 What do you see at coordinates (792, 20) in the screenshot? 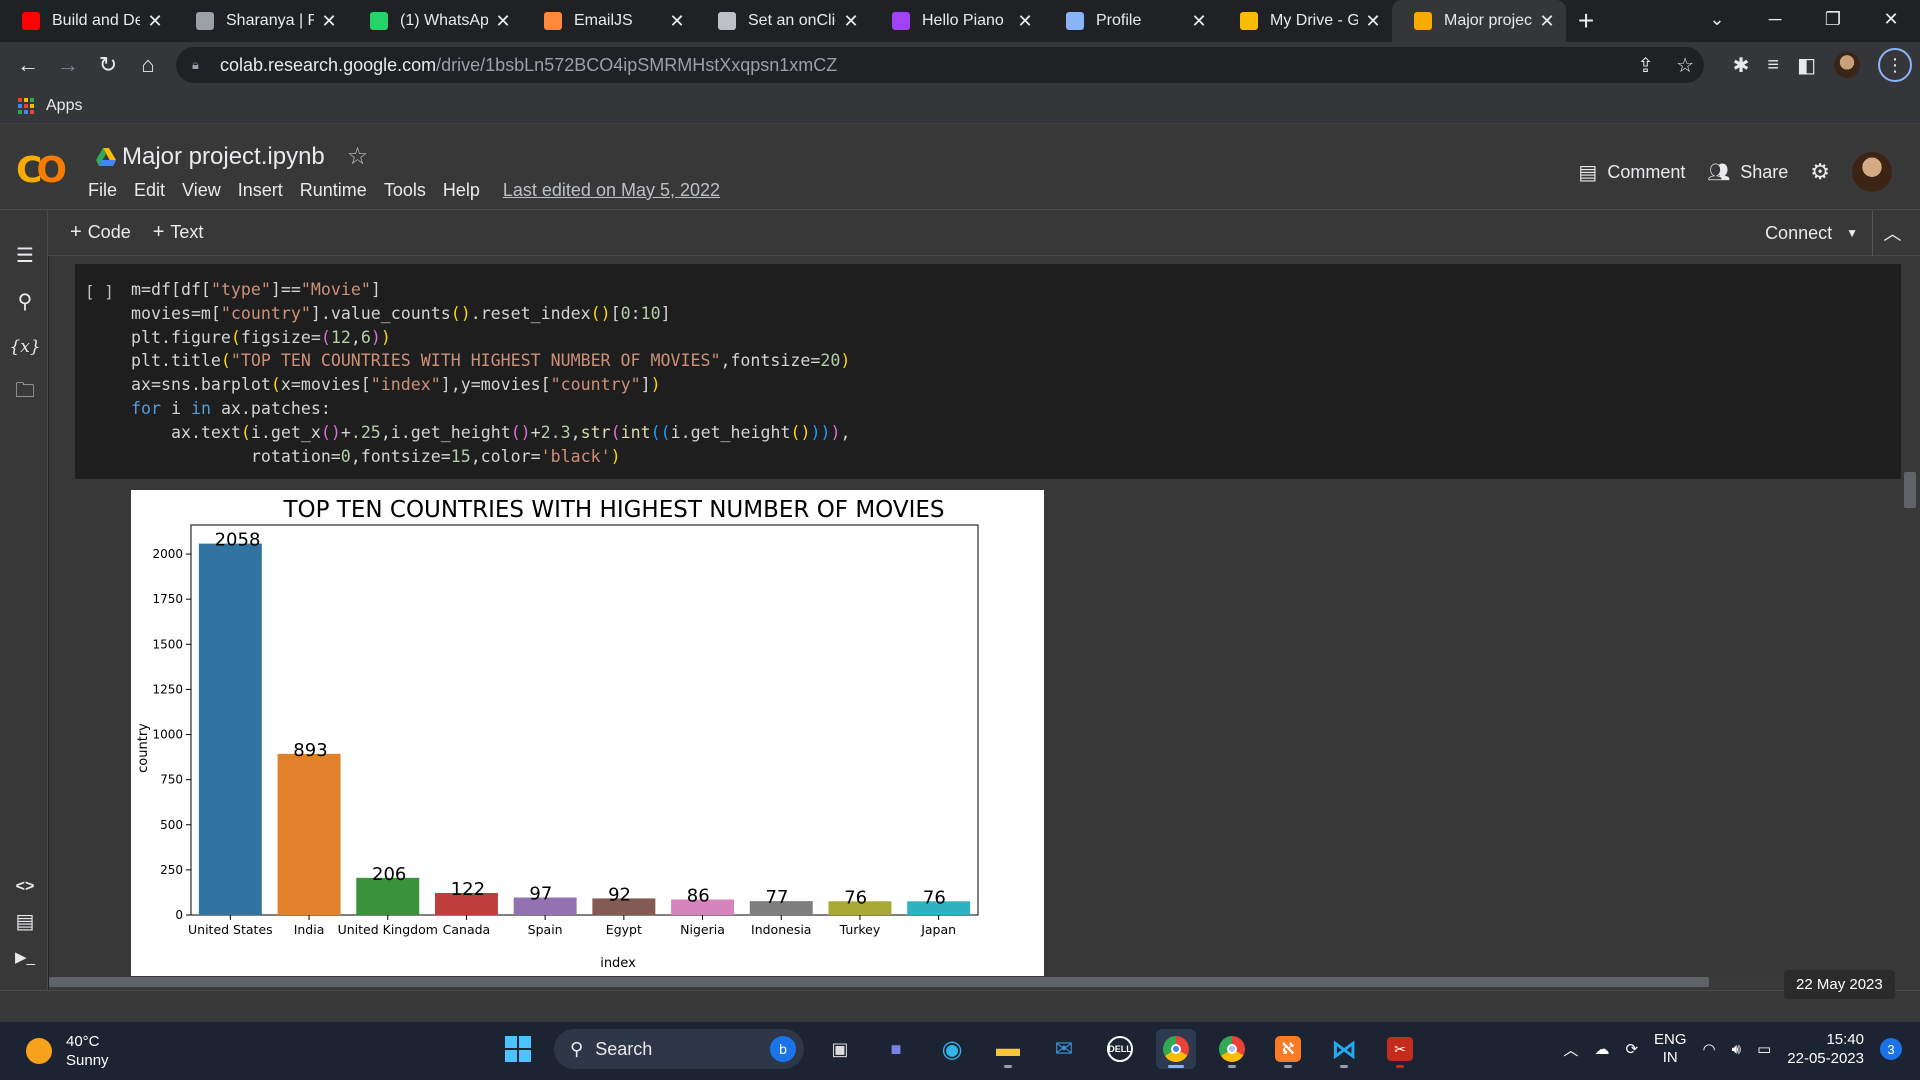
I see `tab-title: Set an onClick` at bounding box center [792, 20].